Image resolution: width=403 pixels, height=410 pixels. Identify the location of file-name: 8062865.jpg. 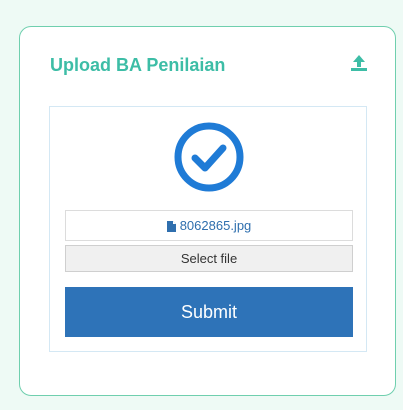
(215, 225).